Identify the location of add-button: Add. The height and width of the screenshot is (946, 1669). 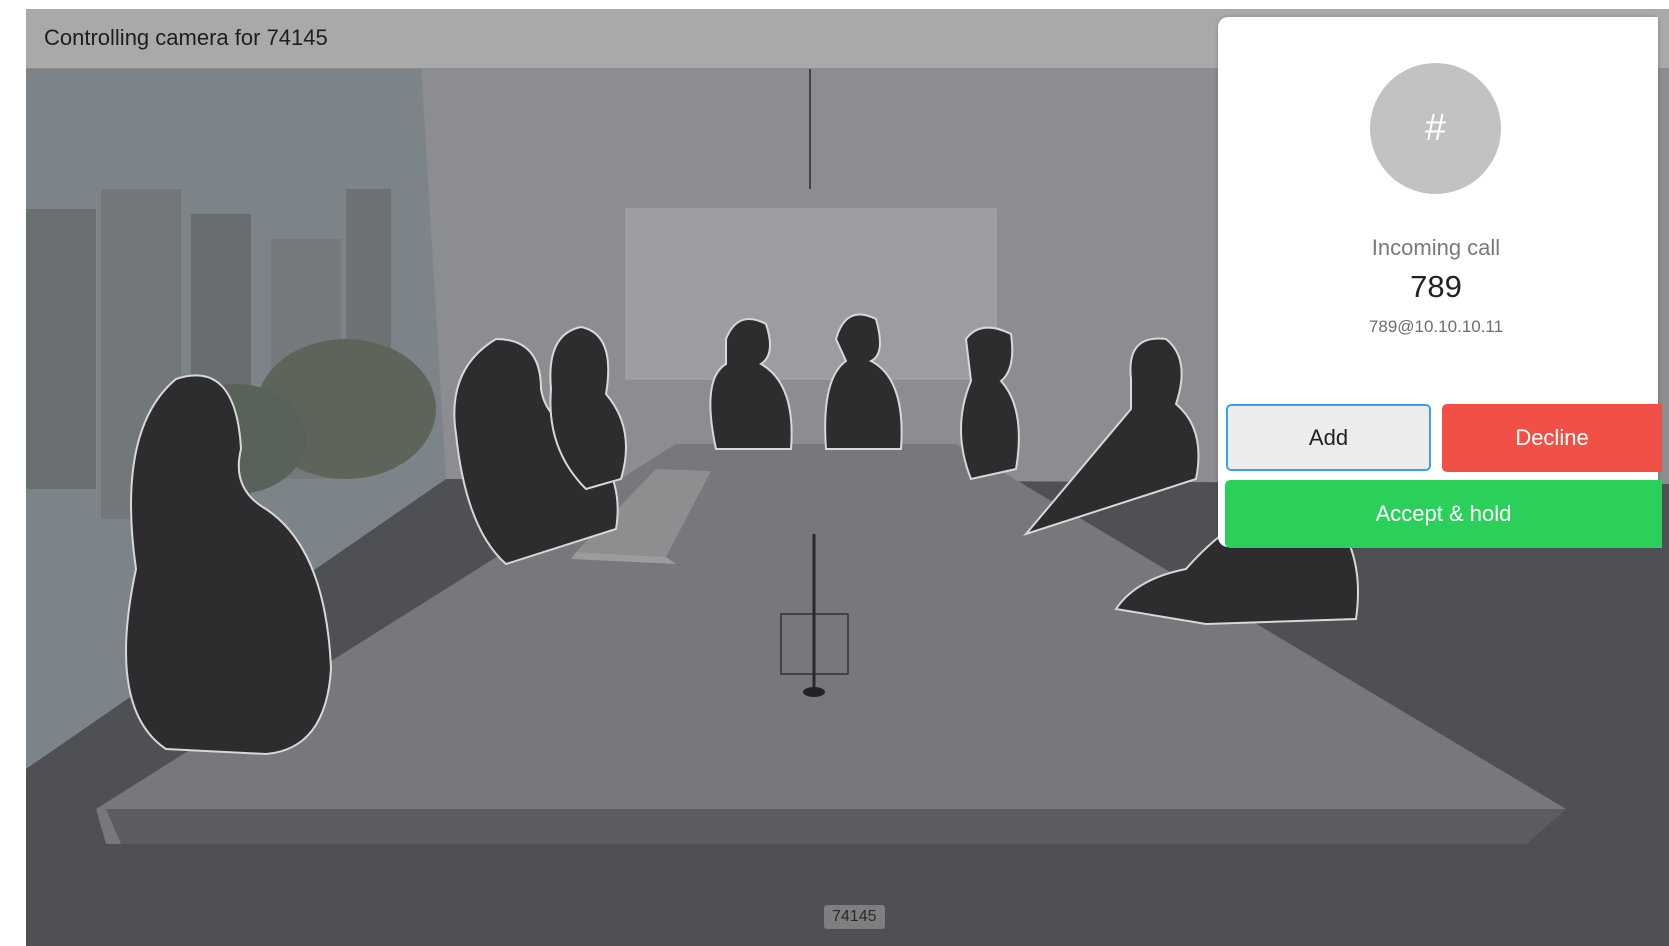
(1328, 437).